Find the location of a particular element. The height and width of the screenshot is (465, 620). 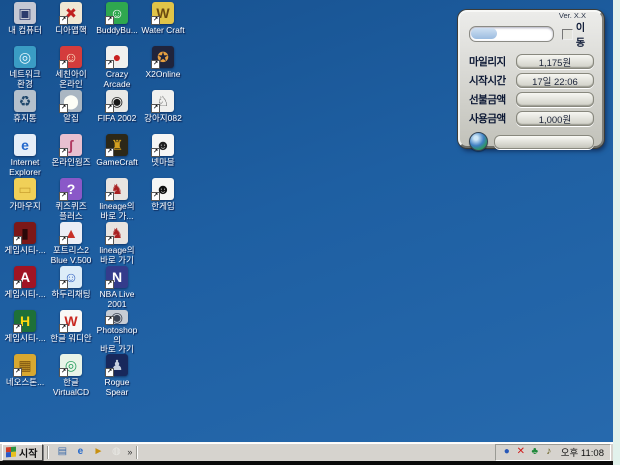

desktop-icon-label: 넷마블 is located at coordinates (163, 162).